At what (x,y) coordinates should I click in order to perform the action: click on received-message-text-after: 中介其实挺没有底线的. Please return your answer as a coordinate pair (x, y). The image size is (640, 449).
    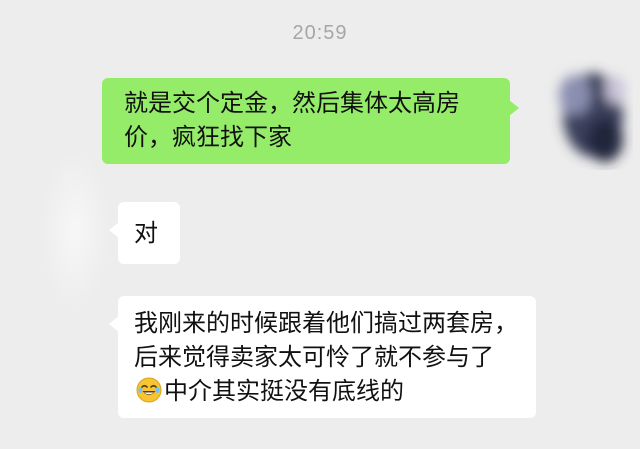
    Looking at the image, I should click on (284, 391).